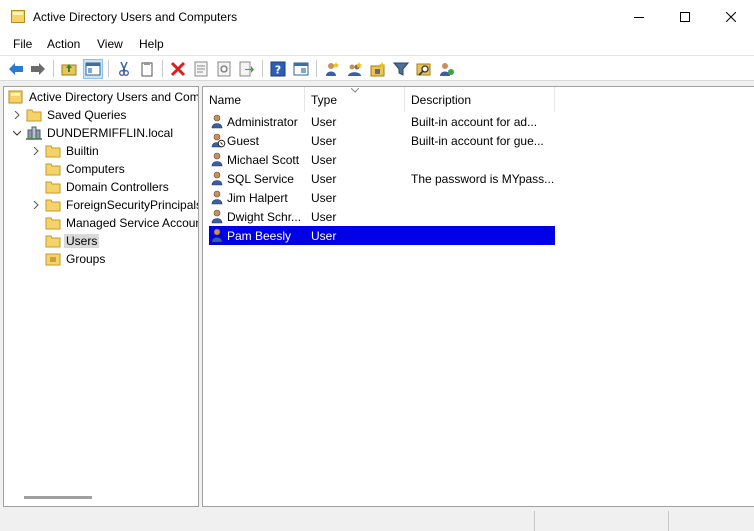 This screenshot has height=531, width=754. I want to click on menu-view: View, so click(110, 44).